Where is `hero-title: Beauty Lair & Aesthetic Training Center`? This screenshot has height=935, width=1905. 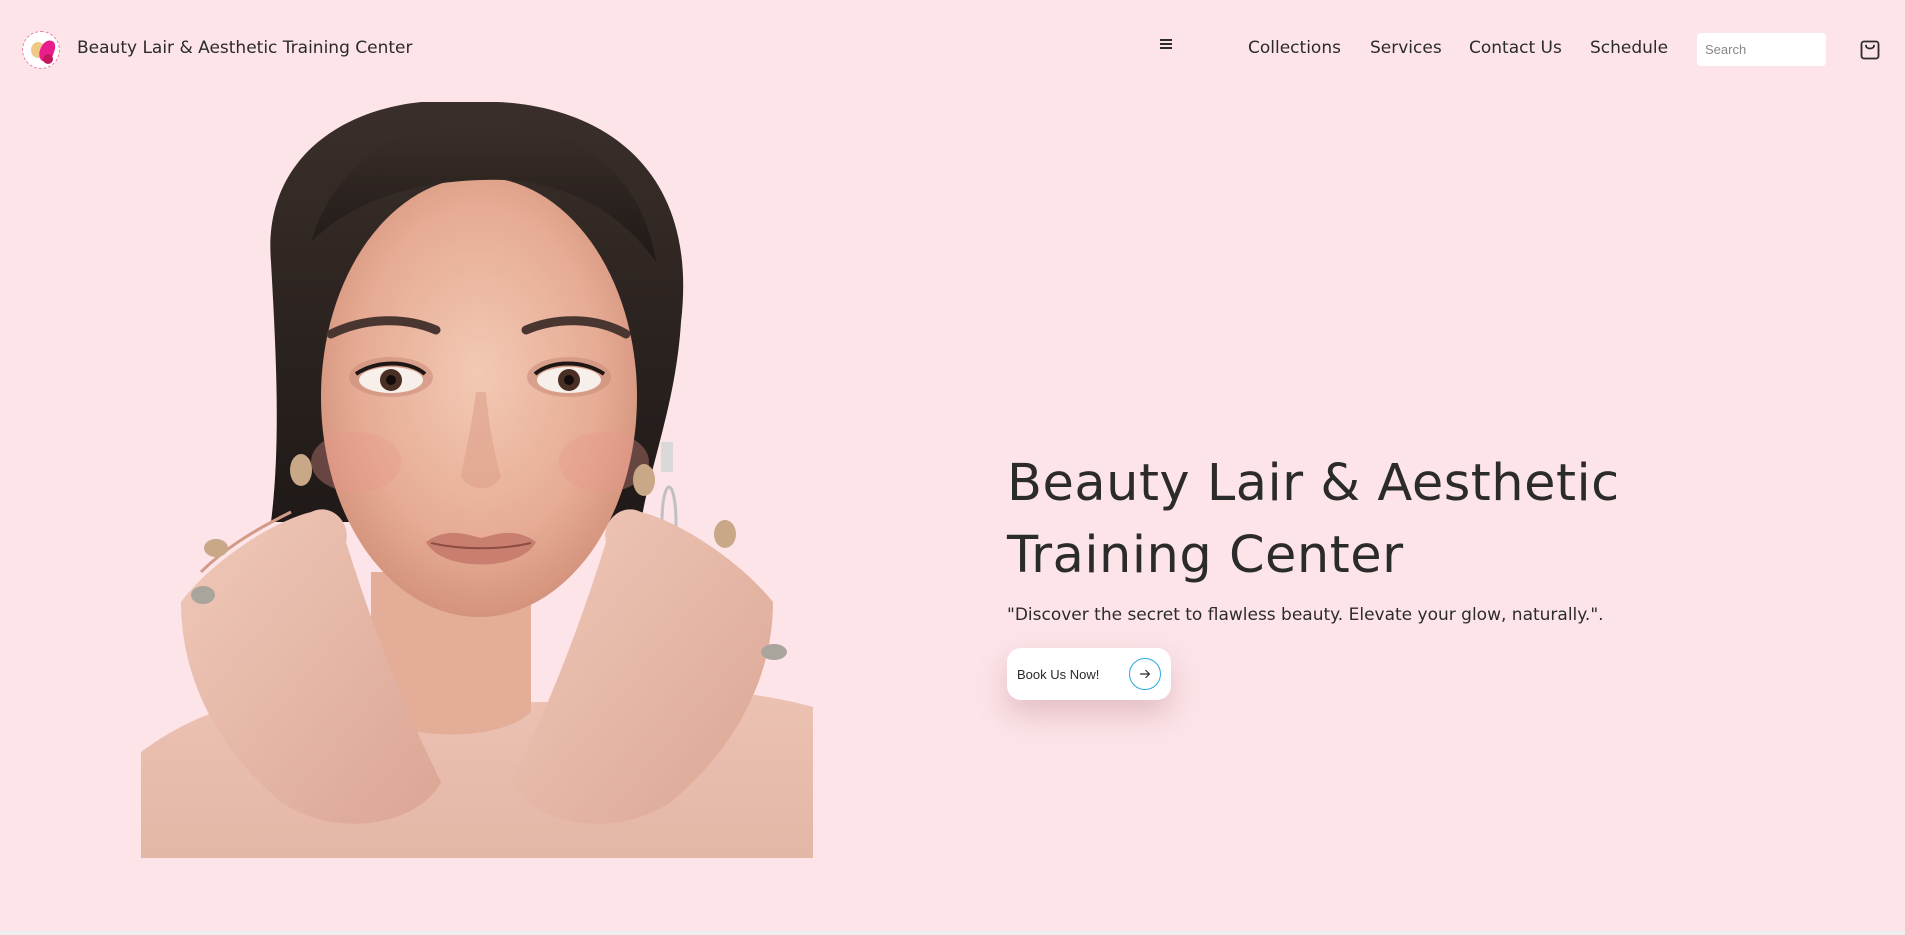 hero-title: Beauty Lair & Aesthetic Training Center is located at coordinates (1313, 519).